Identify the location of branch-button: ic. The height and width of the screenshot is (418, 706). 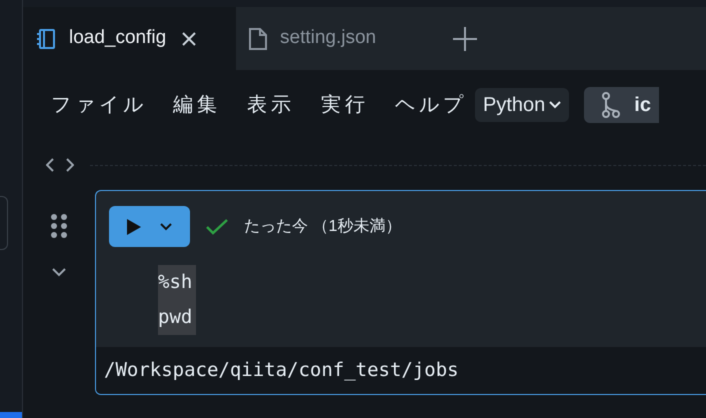
(621, 105).